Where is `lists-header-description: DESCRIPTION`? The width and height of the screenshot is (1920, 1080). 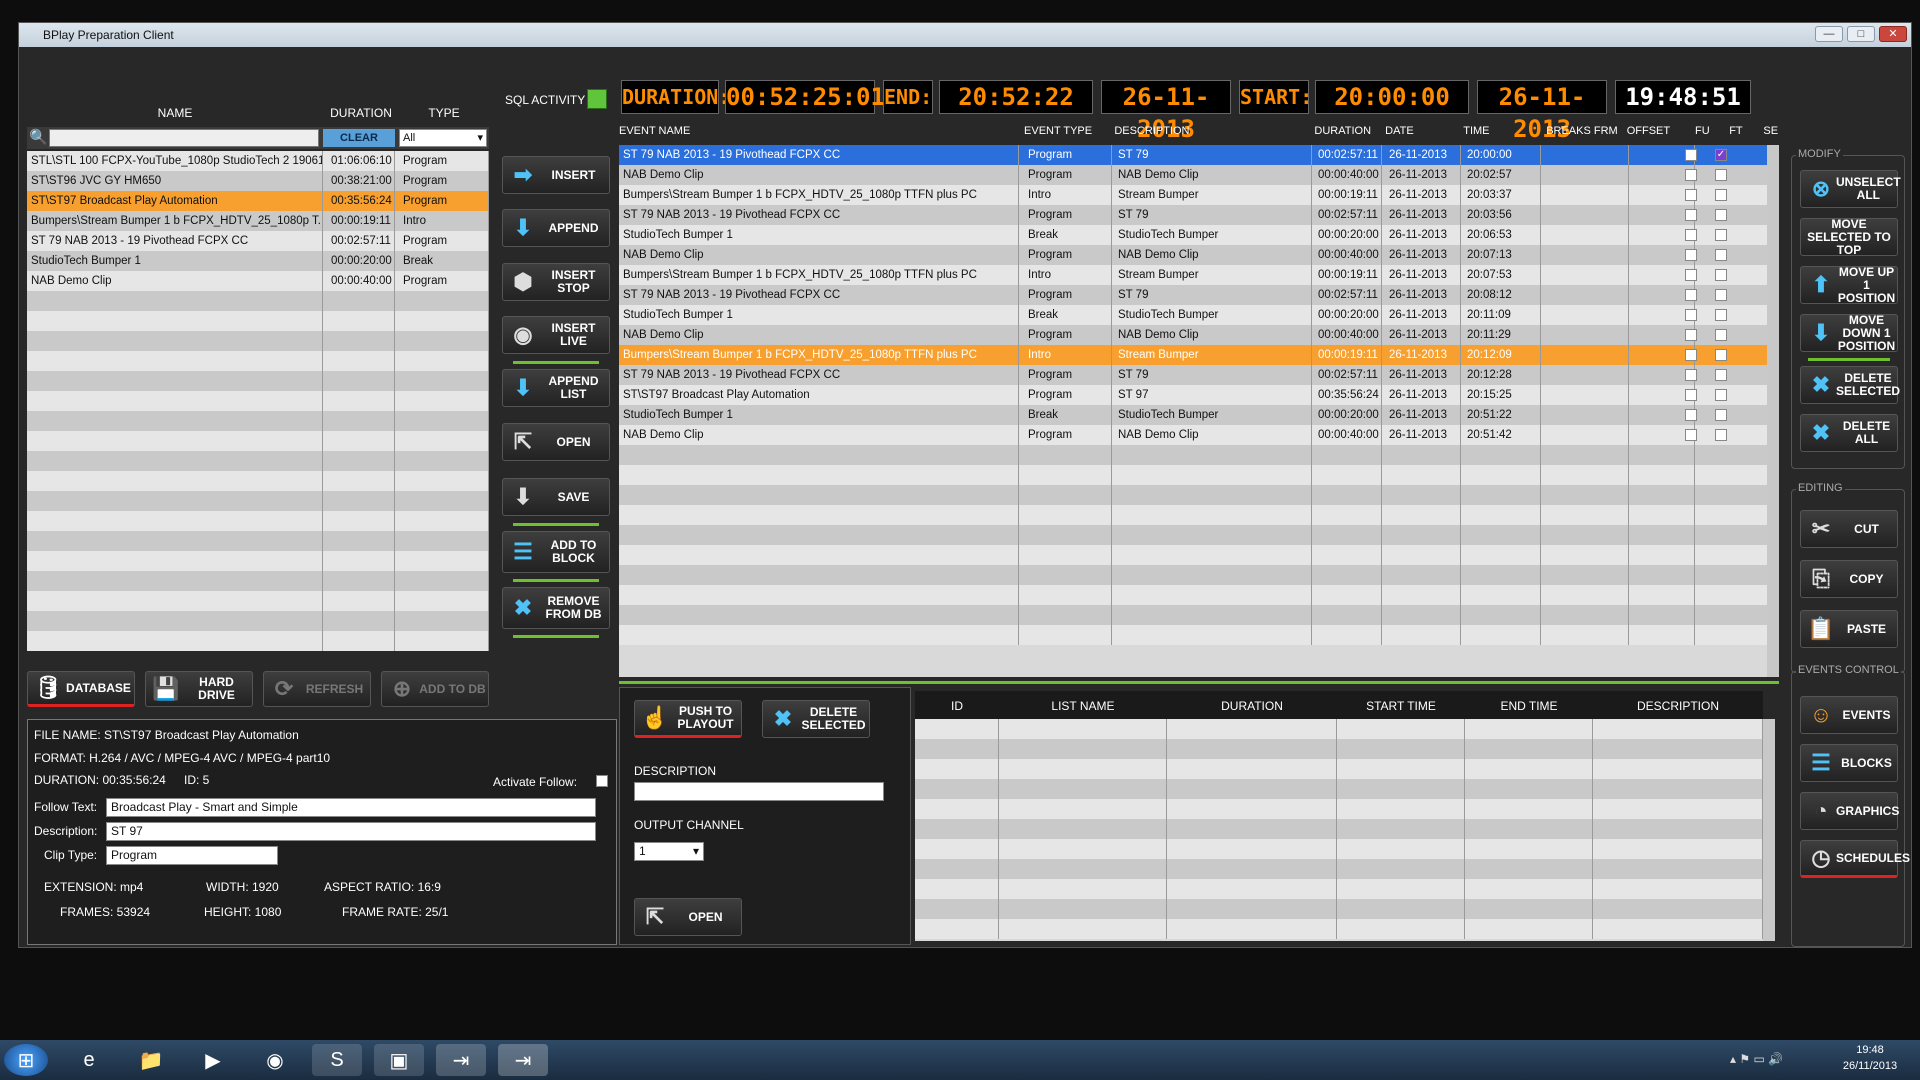 lists-header-description: DESCRIPTION is located at coordinates (1678, 706).